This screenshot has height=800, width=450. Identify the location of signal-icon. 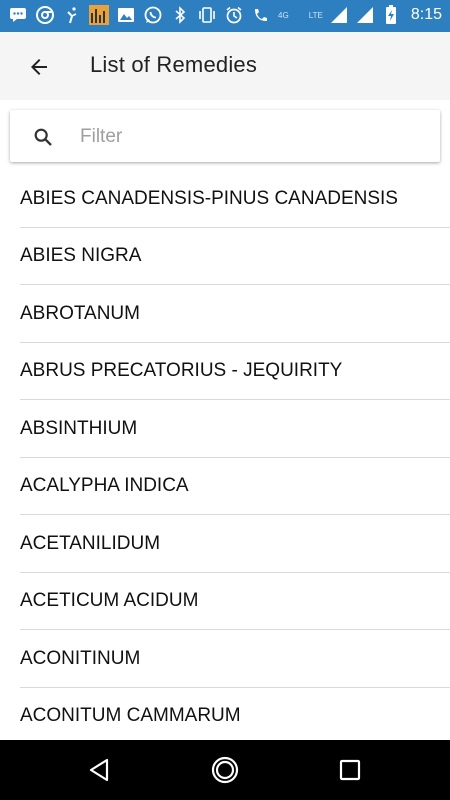
(339, 15).